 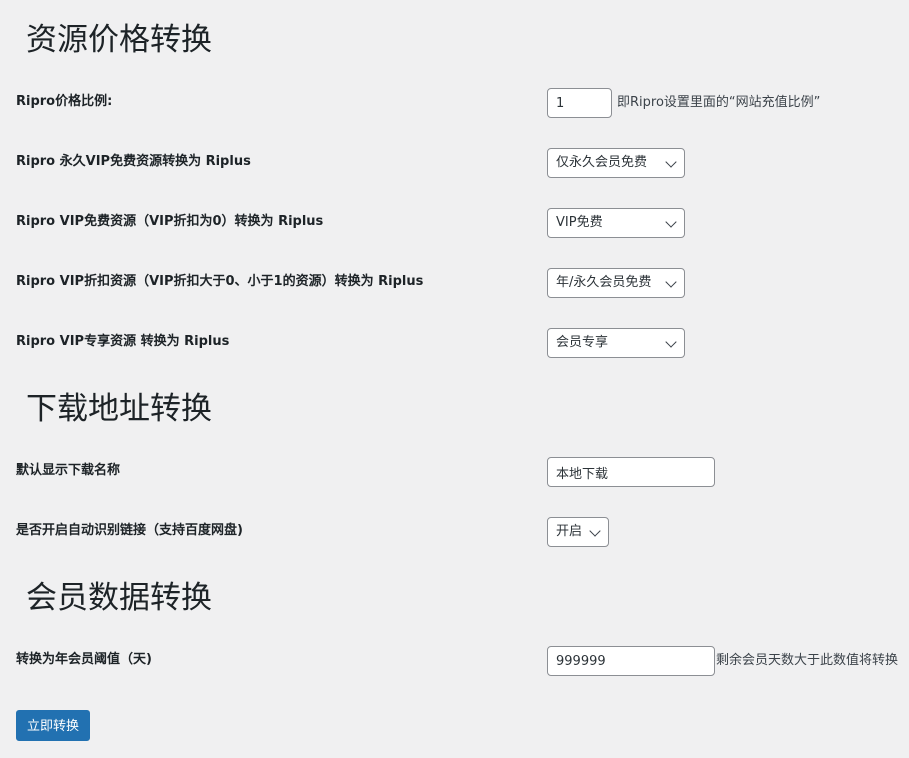 What do you see at coordinates (719, 102) in the screenshot?
I see `price-ratio-description: 即Ripro设置里面的“网站充值比例”` at bounding box center [719, 102].